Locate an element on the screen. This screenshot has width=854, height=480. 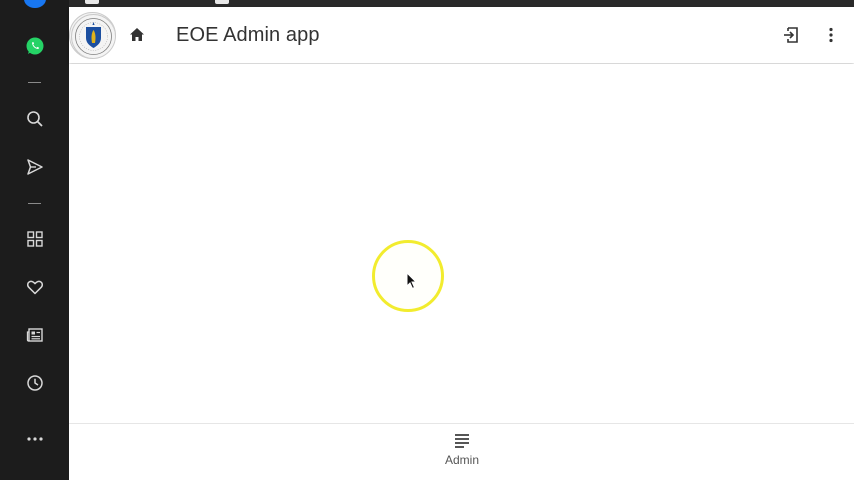
messenger-icon is located at coordinates (35, 4).